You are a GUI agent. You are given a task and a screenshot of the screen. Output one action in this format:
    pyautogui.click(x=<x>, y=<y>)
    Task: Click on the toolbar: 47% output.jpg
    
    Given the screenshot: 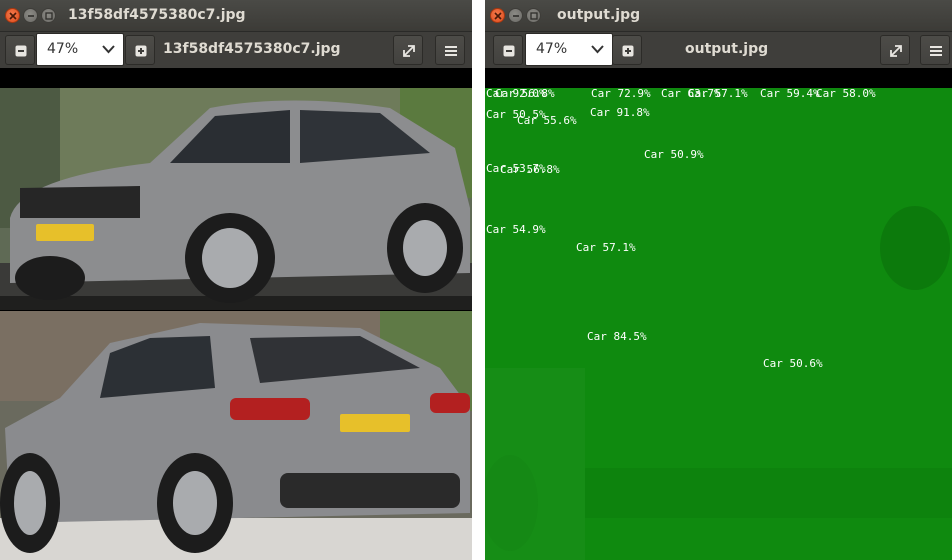 What is the action you would take?
    pyautogui.click(x=718, y=50)
    